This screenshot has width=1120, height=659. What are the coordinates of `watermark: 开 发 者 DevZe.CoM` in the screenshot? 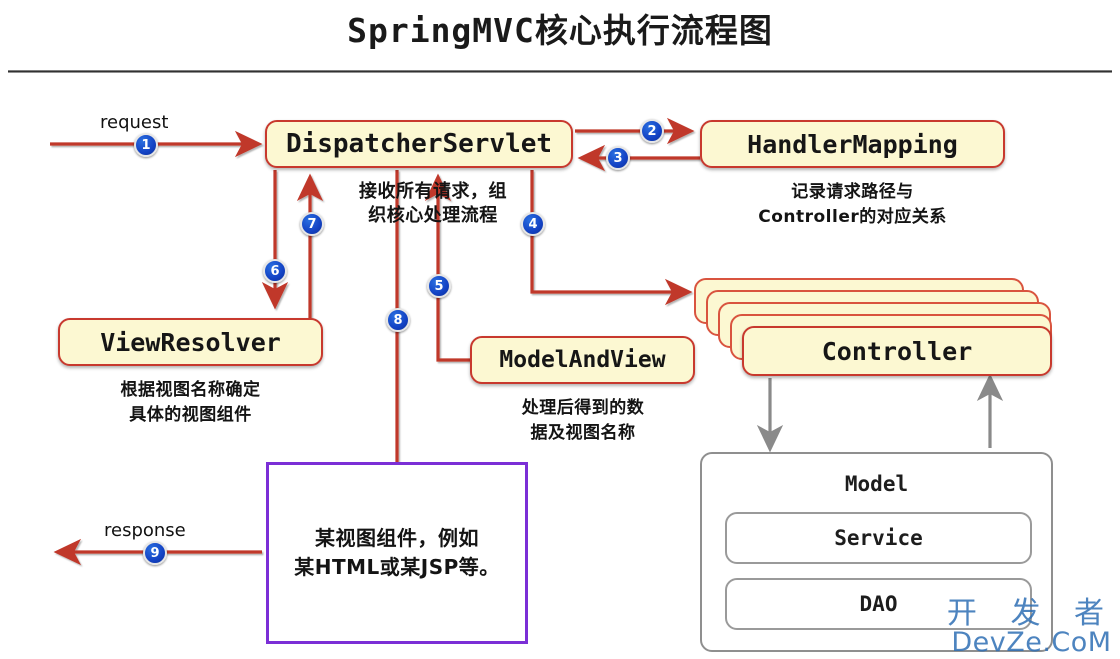 It's located at (1031, 626).